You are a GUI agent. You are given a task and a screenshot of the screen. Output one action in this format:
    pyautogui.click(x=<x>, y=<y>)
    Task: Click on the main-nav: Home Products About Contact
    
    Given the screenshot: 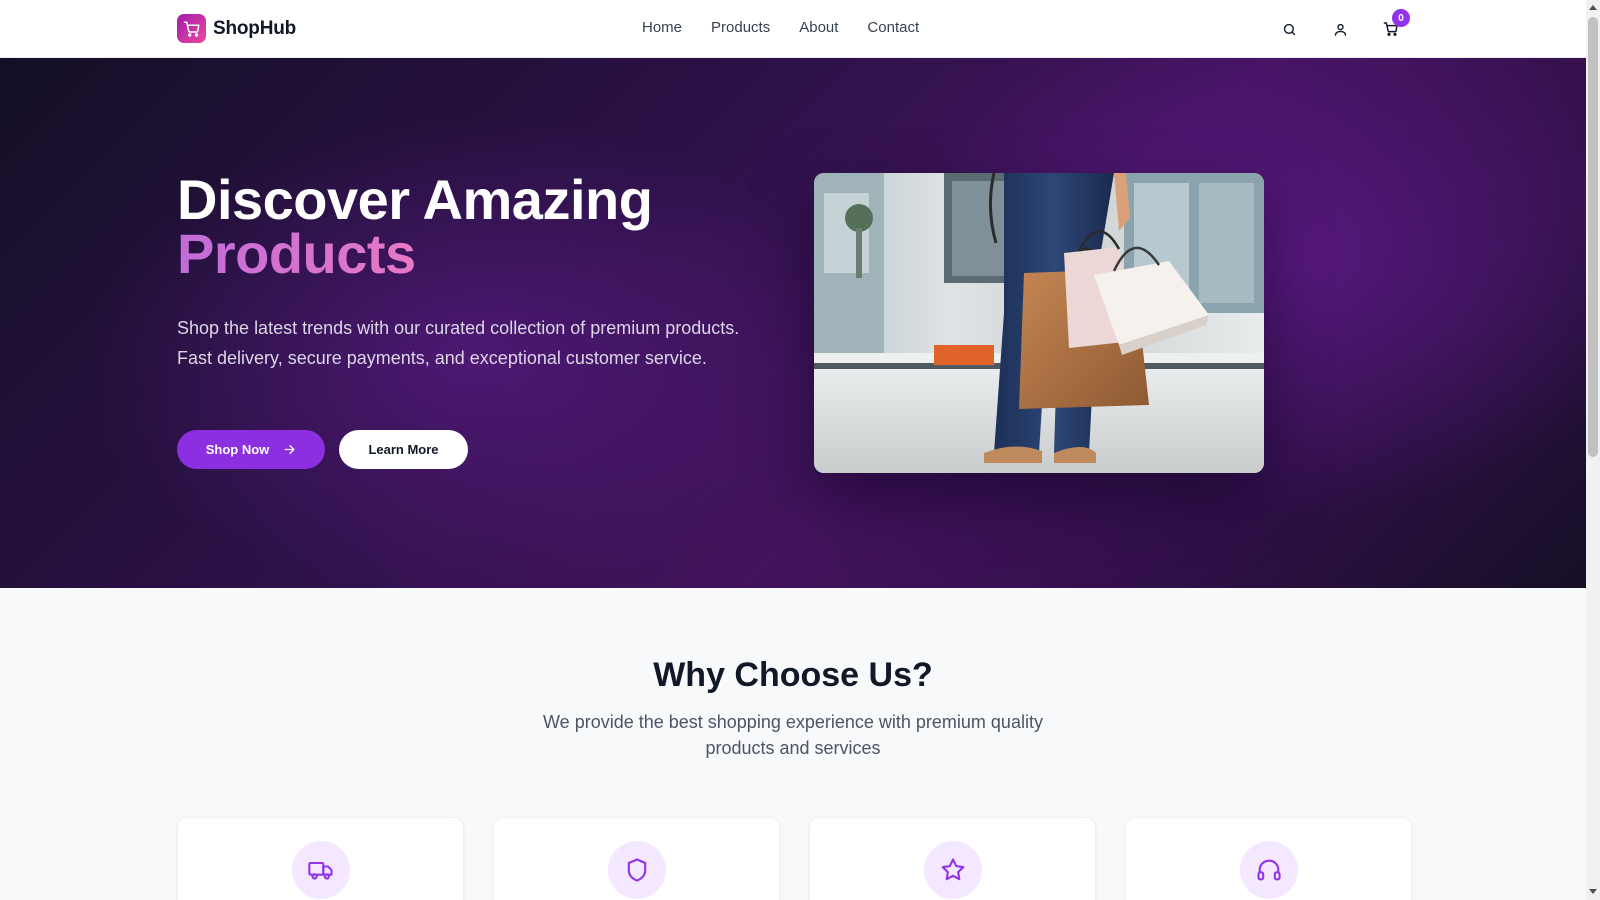 What is the action you would take?
    pyautogui.click(x=780, y=27)
    